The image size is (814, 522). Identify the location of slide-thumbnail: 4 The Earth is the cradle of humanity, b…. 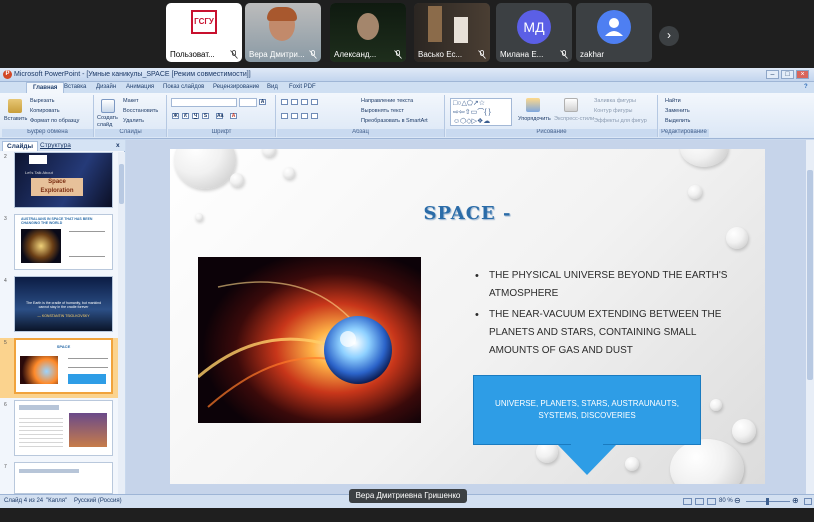
(59, 306).